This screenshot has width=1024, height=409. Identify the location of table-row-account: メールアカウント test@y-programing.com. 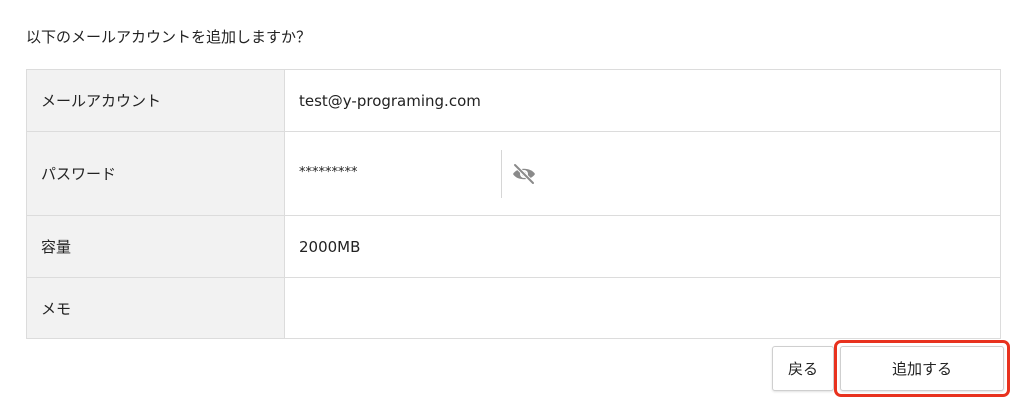
(513, 100).